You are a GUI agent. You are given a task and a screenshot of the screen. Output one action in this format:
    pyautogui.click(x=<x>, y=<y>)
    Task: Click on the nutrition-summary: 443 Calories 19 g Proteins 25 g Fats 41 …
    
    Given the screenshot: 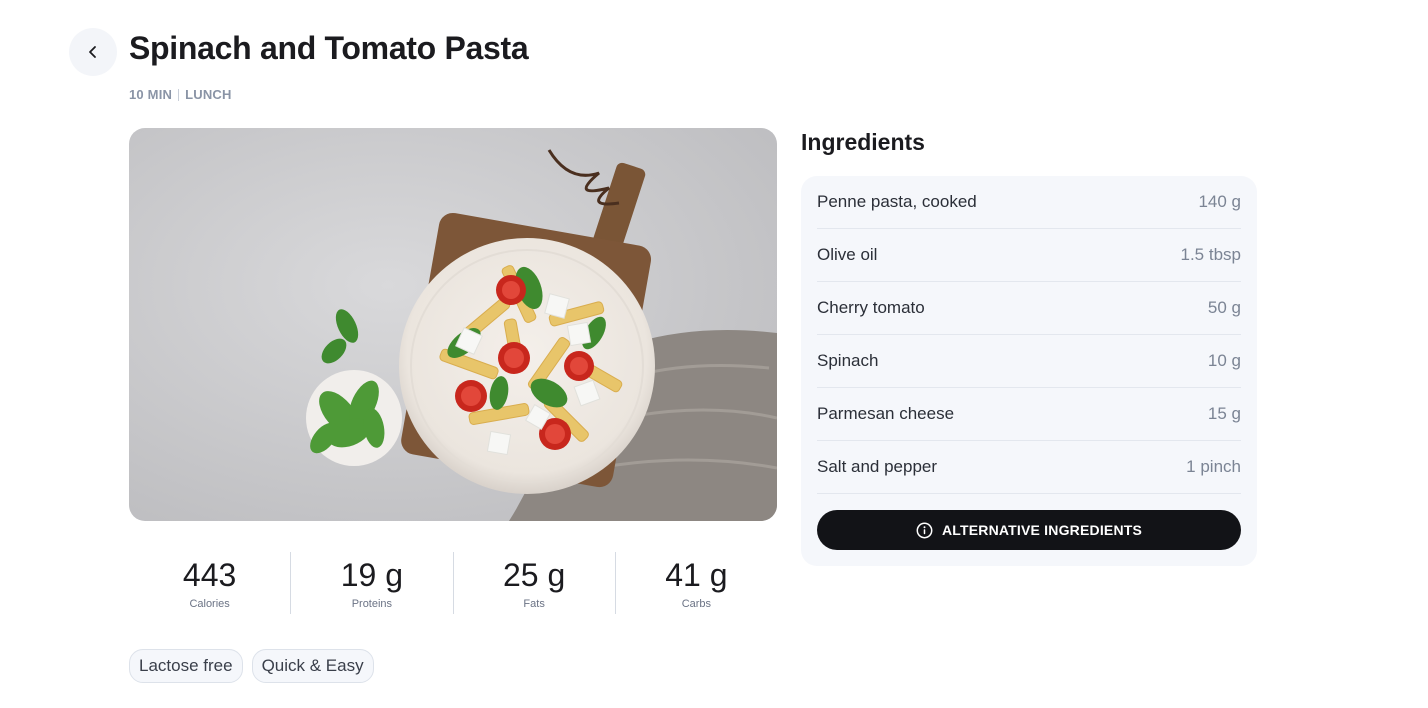 What is the action you would take?
    pyautogui.click(x=453, y=583)
    